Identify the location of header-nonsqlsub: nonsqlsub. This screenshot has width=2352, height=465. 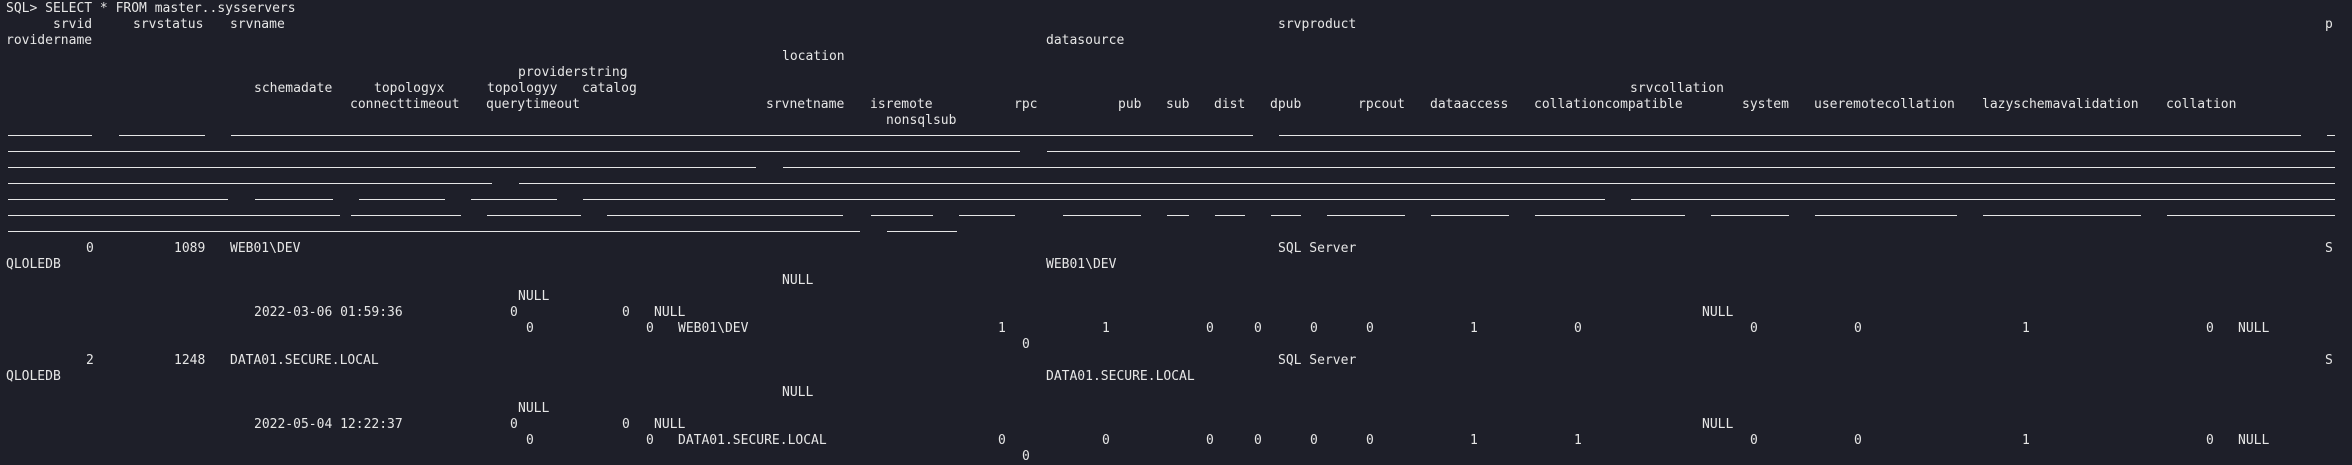
(921, 120).